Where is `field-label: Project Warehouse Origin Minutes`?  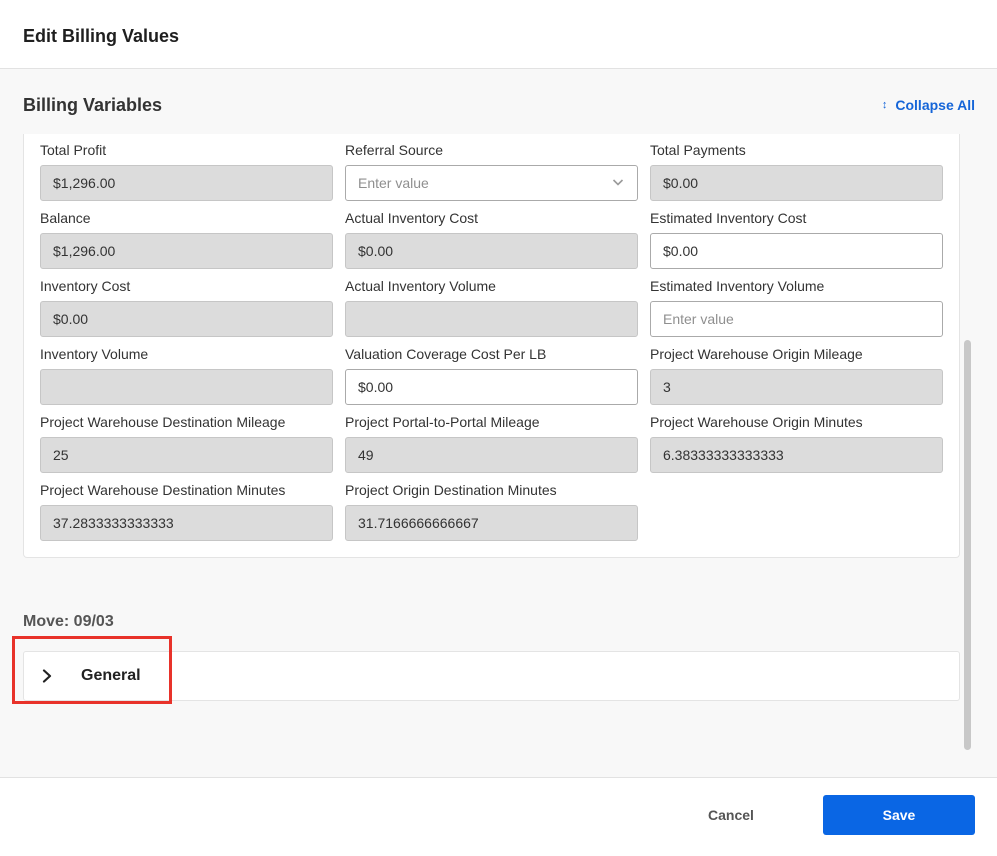
field-label: Project Warehouse Origin Minutes is located at coordinates (756, 422).